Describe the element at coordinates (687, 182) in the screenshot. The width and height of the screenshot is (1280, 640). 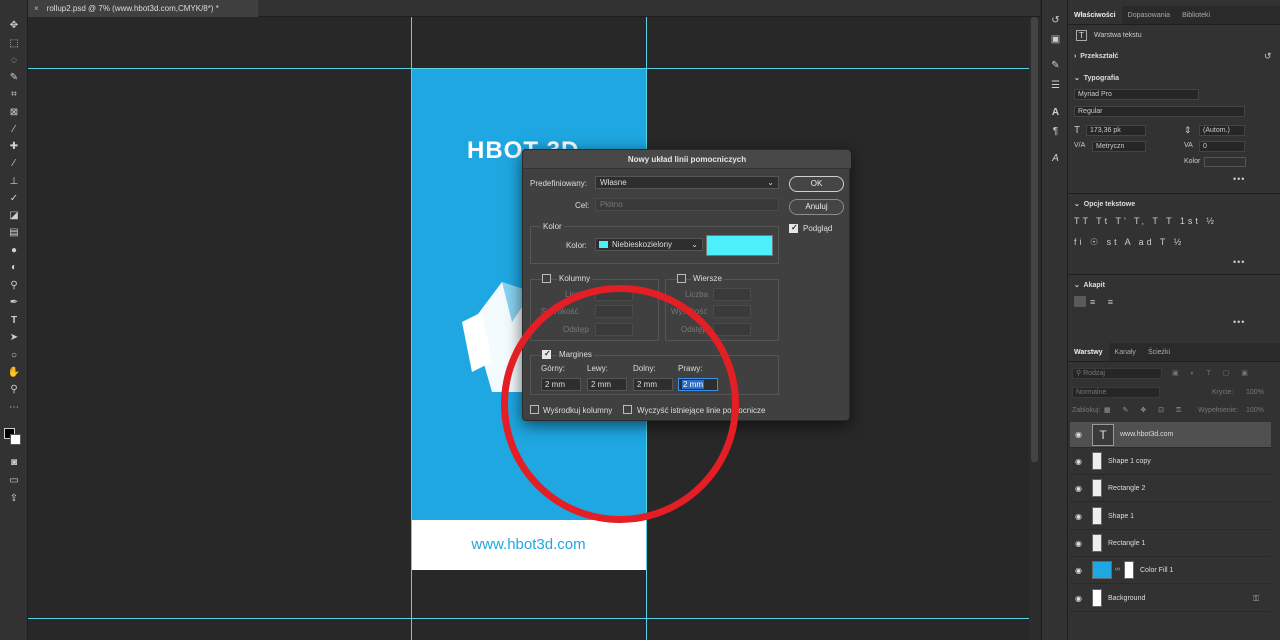
I see `preset-select: Własne ⌄` at that location.